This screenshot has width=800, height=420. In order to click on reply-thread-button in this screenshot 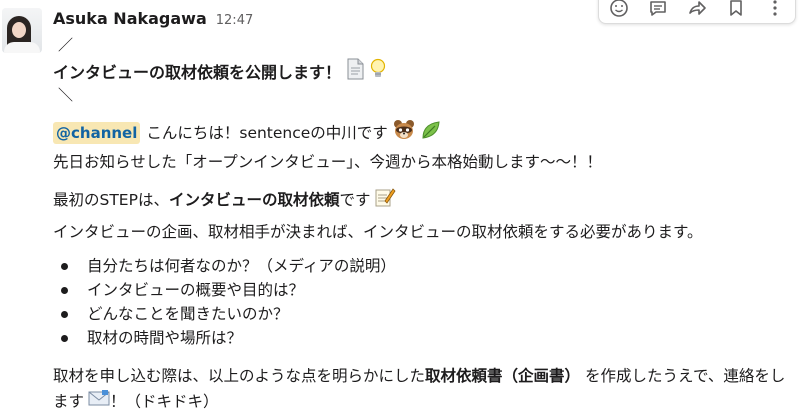, I will do `click(658, 10)`.